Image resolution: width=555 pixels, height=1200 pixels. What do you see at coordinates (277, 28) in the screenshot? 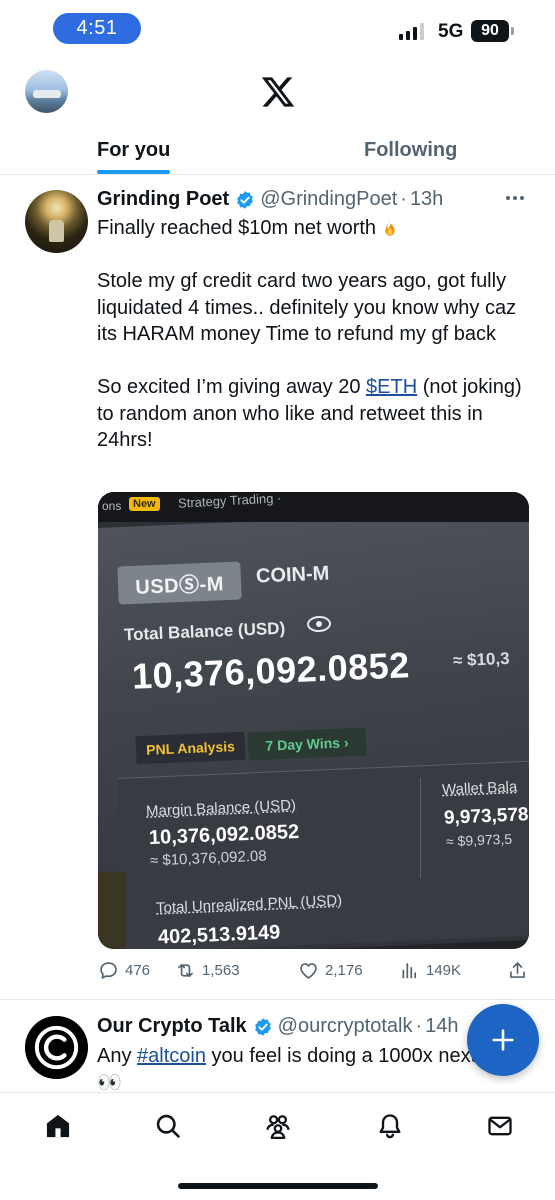
I see `status-bar: 4:51 5G 90` at bounding box center [277, 28].